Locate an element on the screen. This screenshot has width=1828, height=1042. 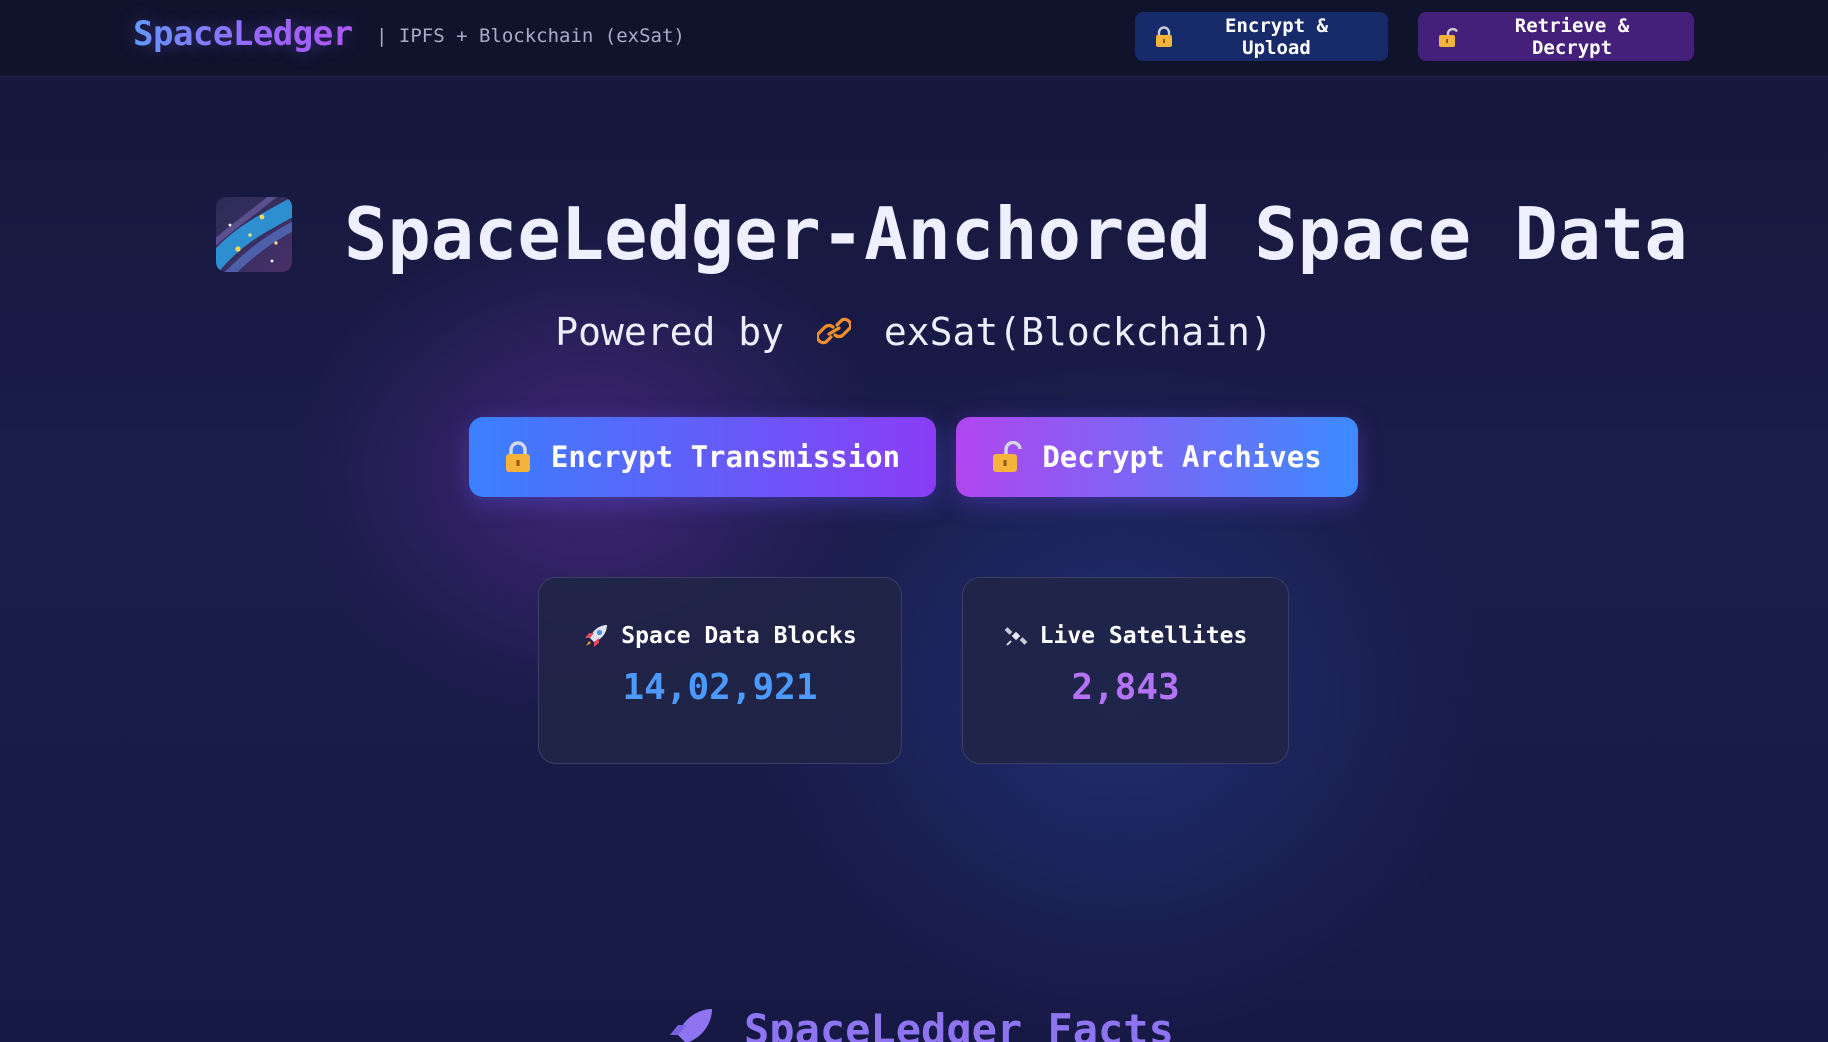
encrypt-upload-label: Encrypt & Upload is located at coordinates (1276, 36).